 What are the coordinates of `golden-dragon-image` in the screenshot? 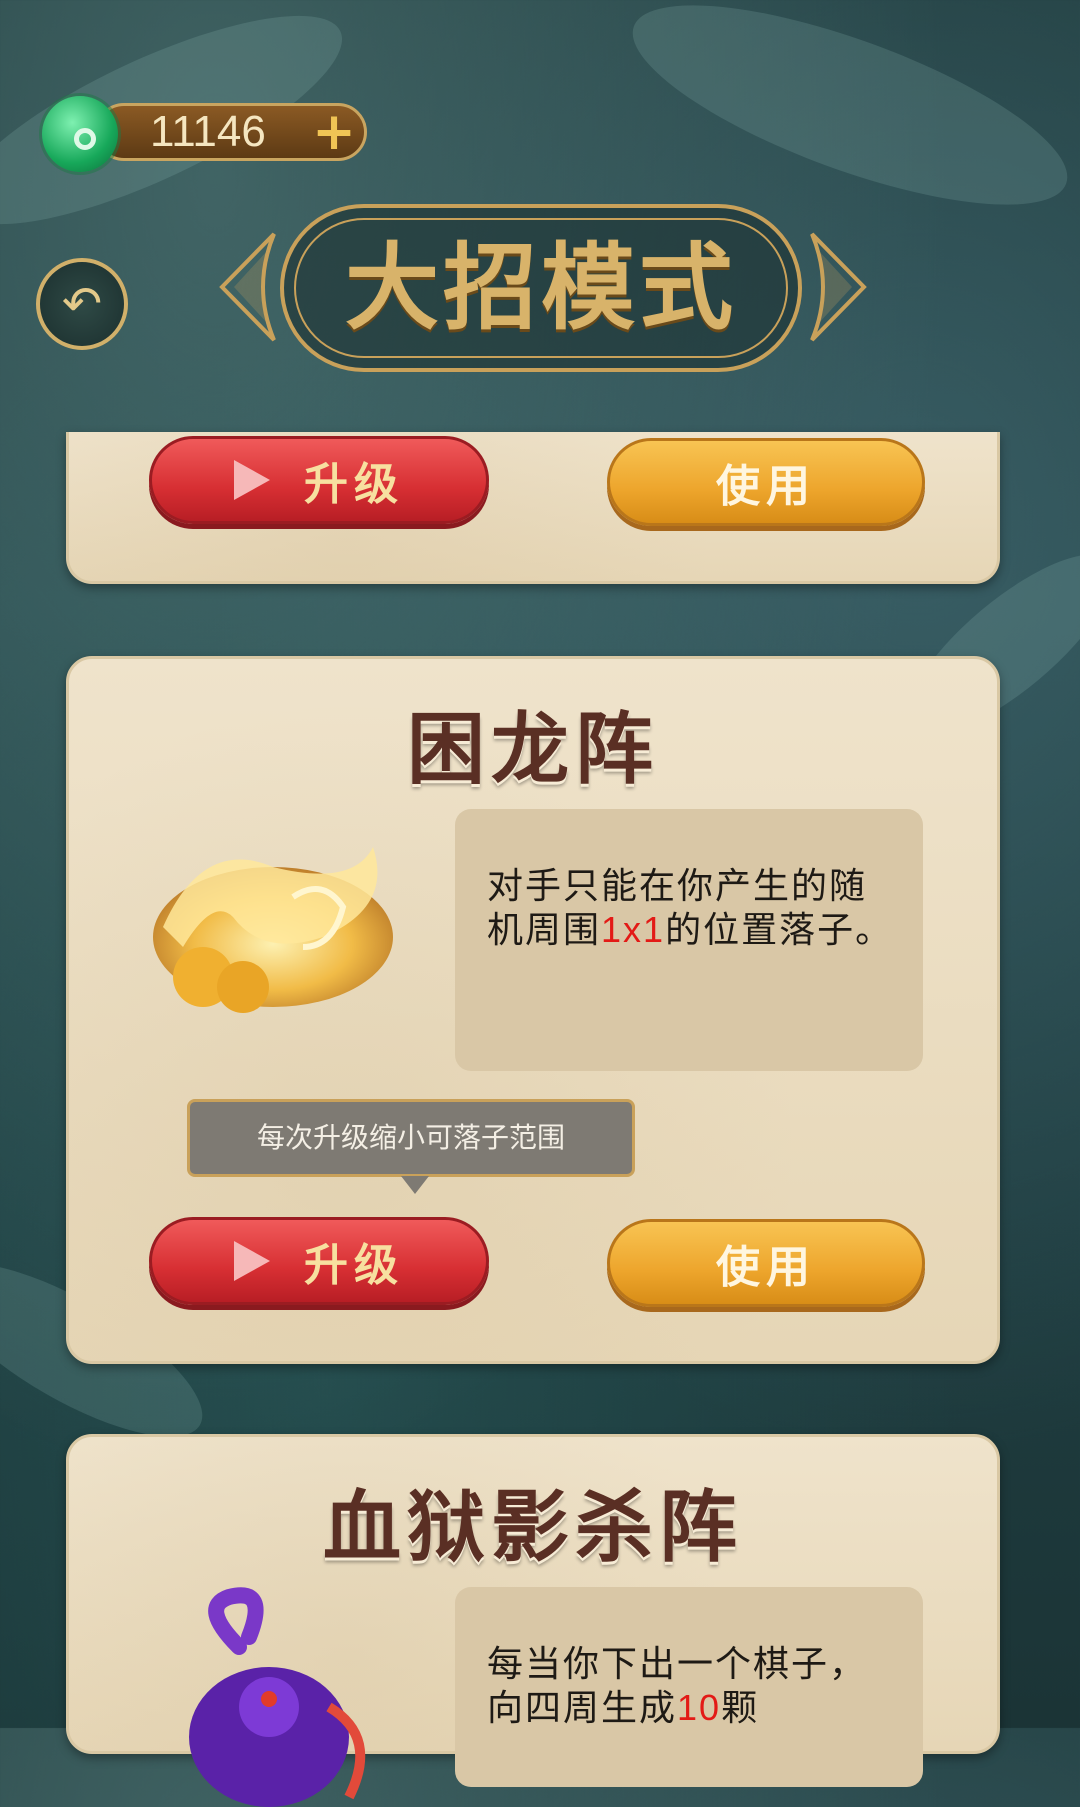 It's located at (273, 930).